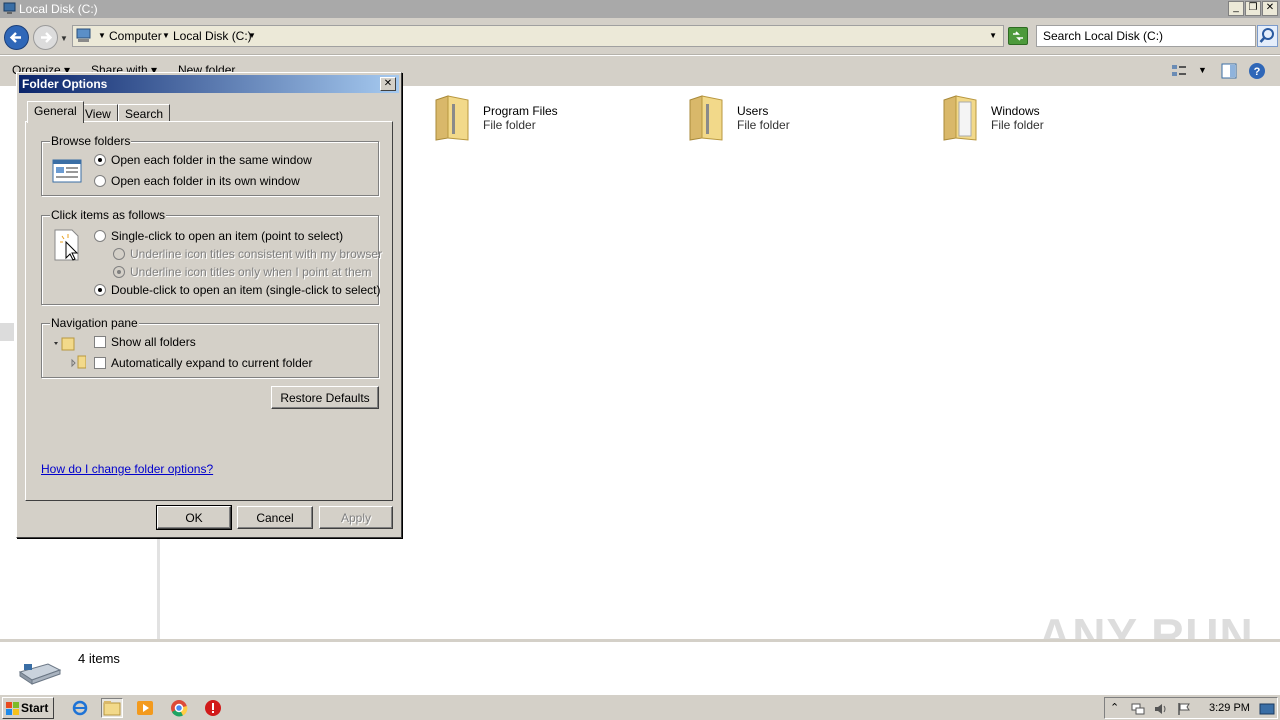 This screenshot has height=720, width=1280. What do you see at coordinates (275, 517) in the screenshot?
I see `cancel-button: Cancel` at bounding box center [275, 517].